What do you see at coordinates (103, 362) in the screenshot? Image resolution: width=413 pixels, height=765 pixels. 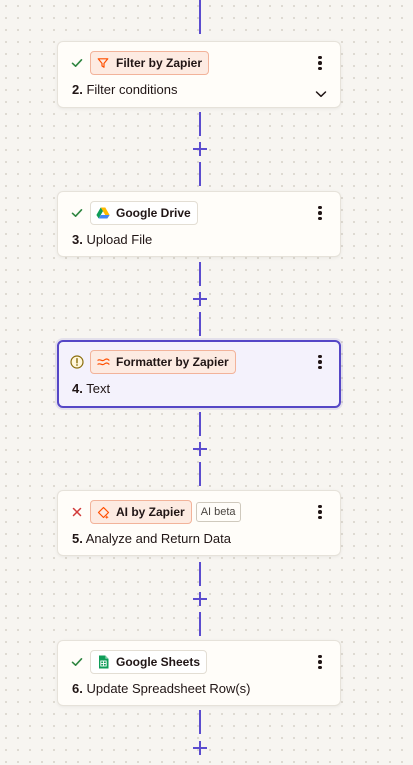 I see `formatter-icon` at bounding box center [103, 362].